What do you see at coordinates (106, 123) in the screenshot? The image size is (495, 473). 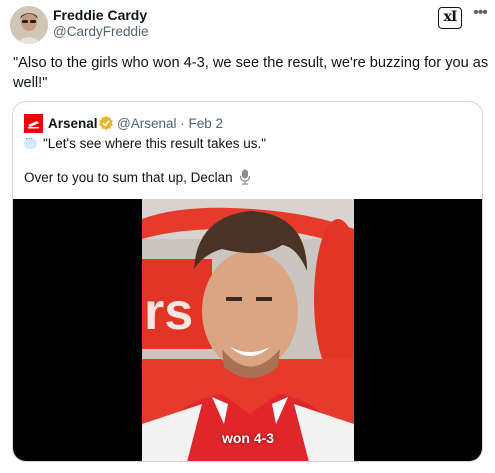 I see `verified-badge-icon` at bounding box center [106, 123].